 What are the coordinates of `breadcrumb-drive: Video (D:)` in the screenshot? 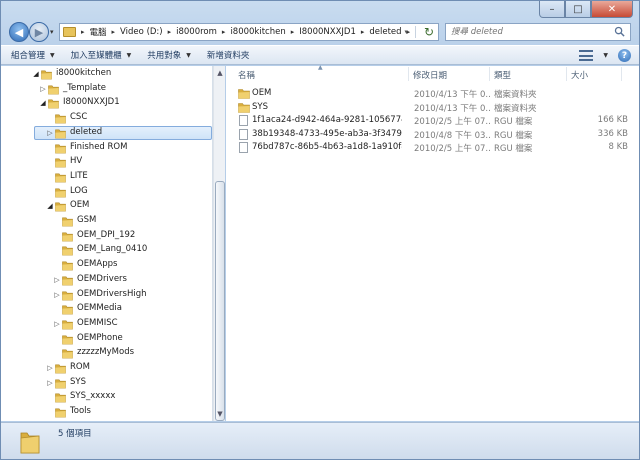 It's located at (141, 32).